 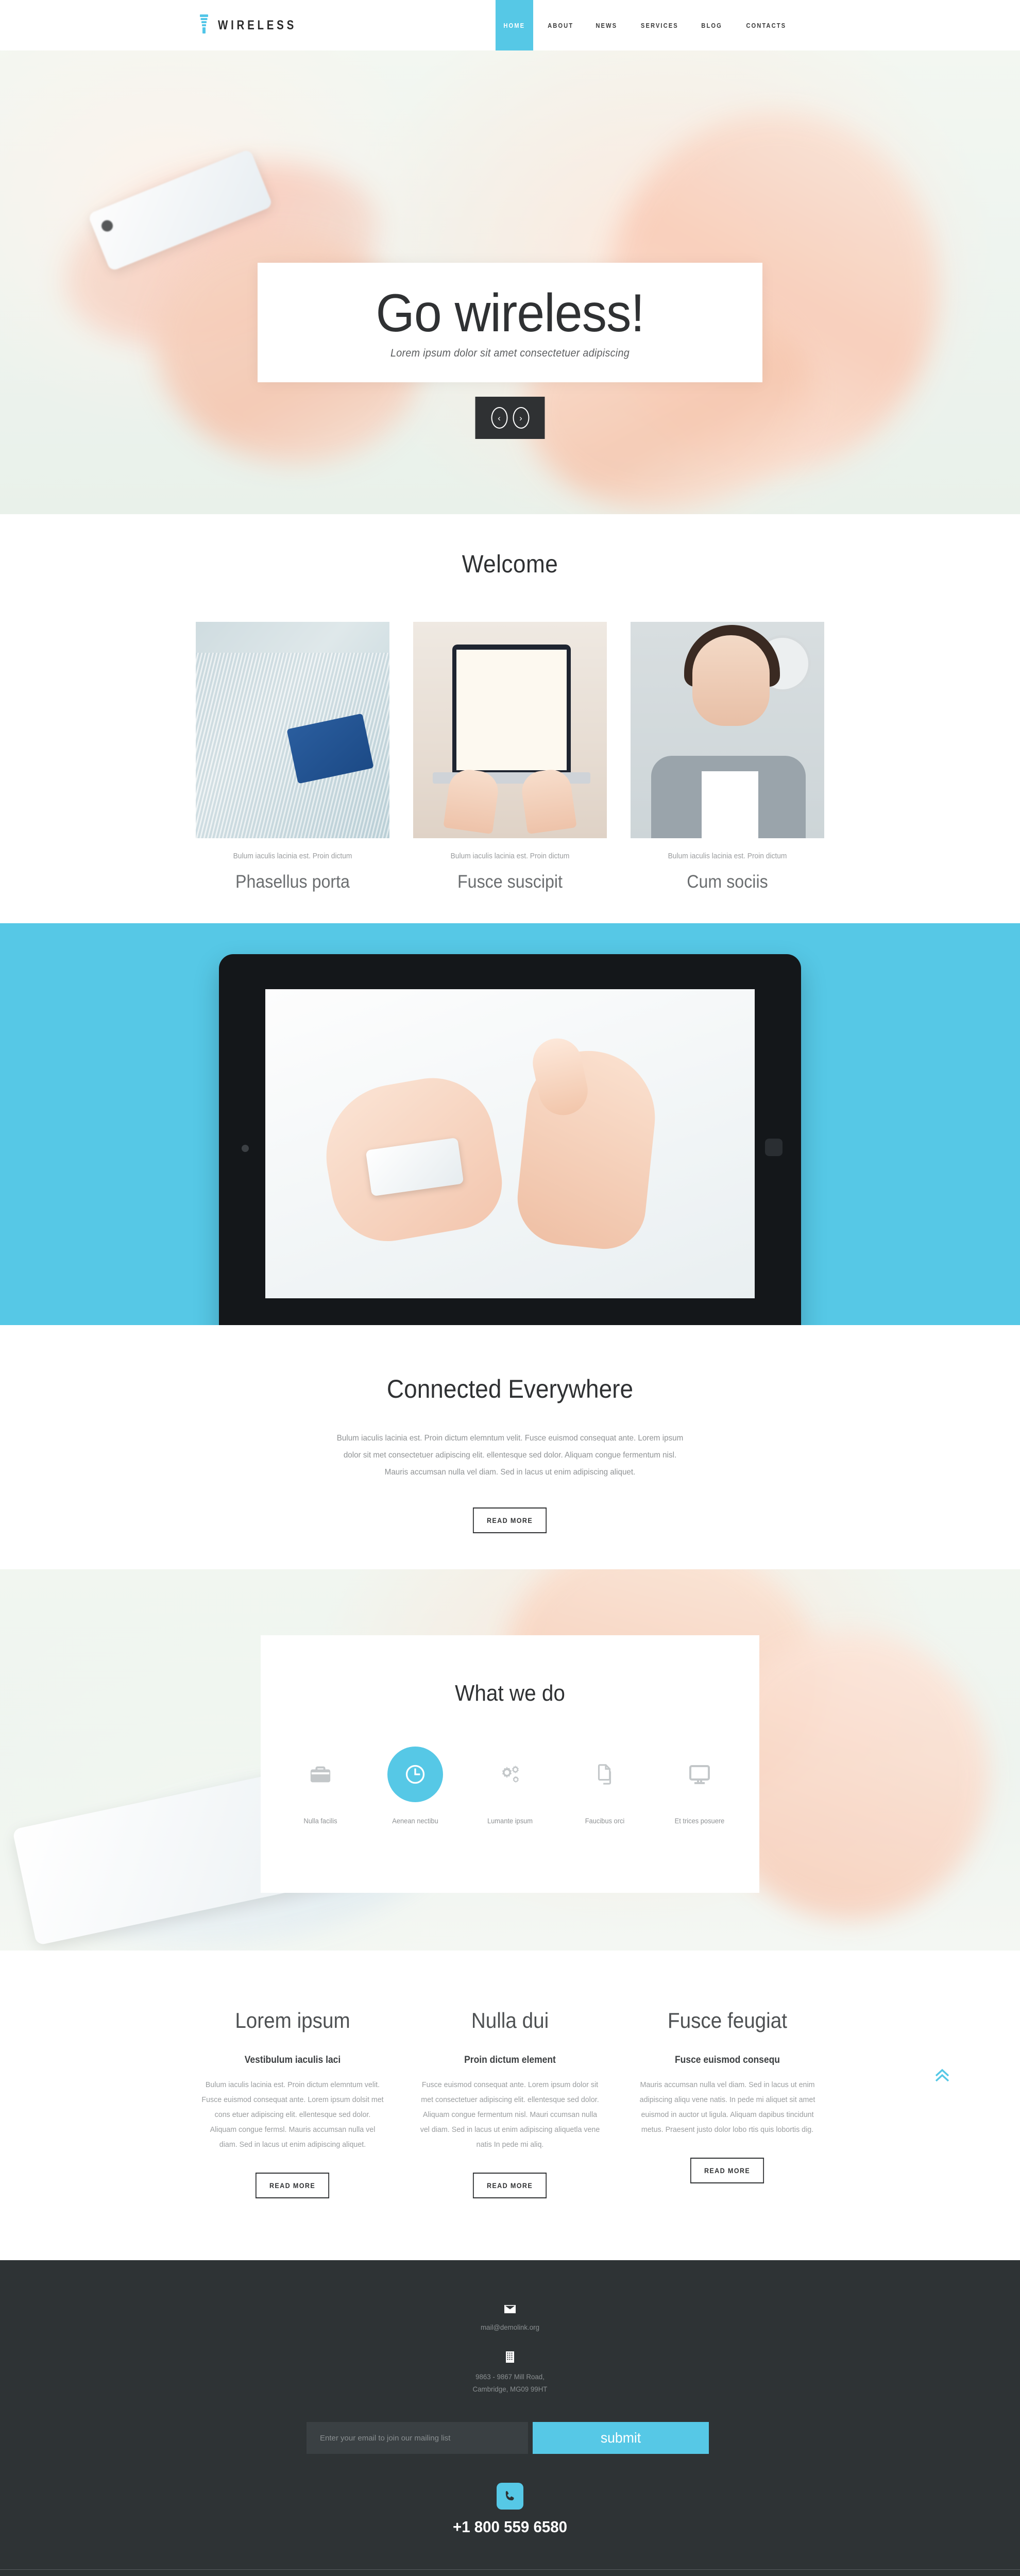 I want to click on service-item-aenean-nectibu: Aenean nectibu, so click(x=415, y=1786).